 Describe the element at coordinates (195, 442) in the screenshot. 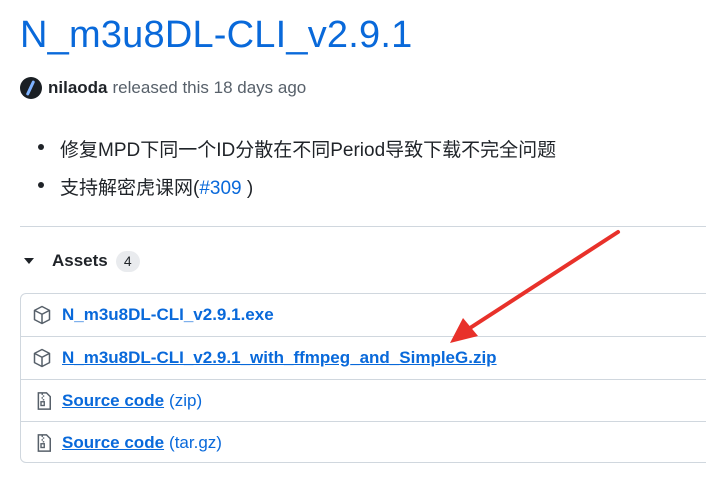

I see `source-format-label: (tar.gz)` at that location.